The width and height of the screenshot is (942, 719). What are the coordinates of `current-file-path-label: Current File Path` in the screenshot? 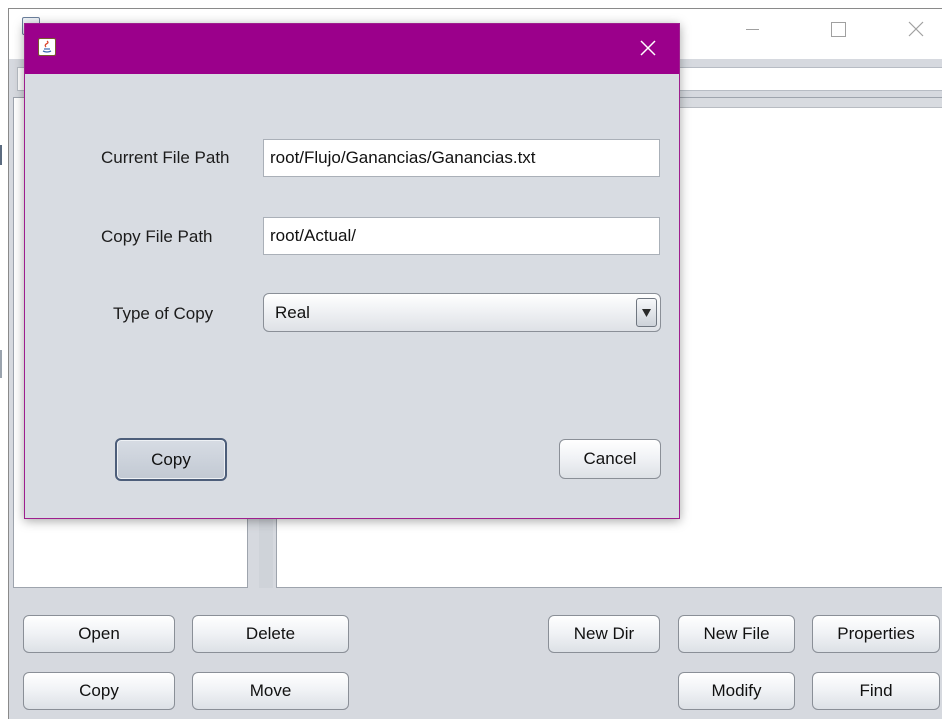 It's located at (165, 157).